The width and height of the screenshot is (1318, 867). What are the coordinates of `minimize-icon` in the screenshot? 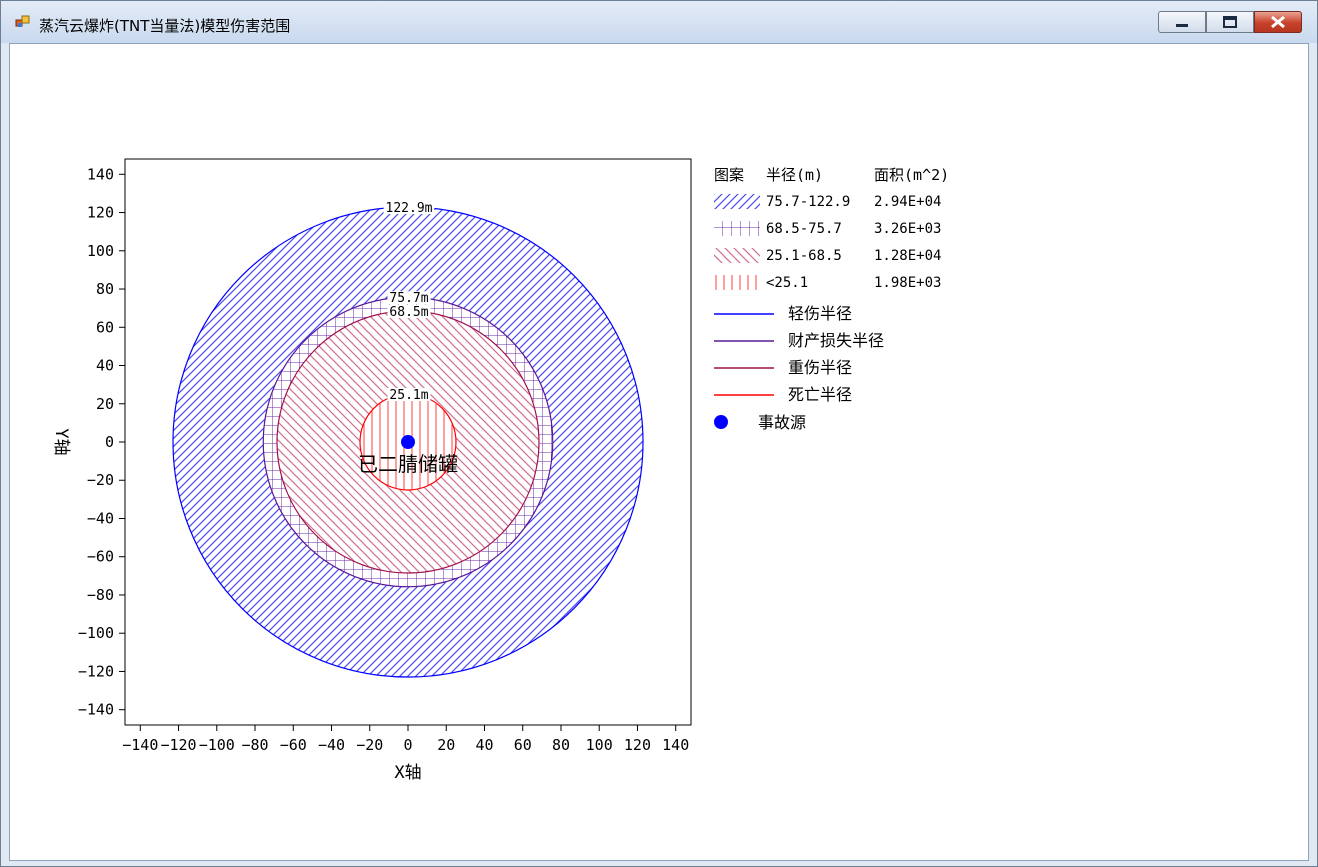 It's located at (1182, 25).